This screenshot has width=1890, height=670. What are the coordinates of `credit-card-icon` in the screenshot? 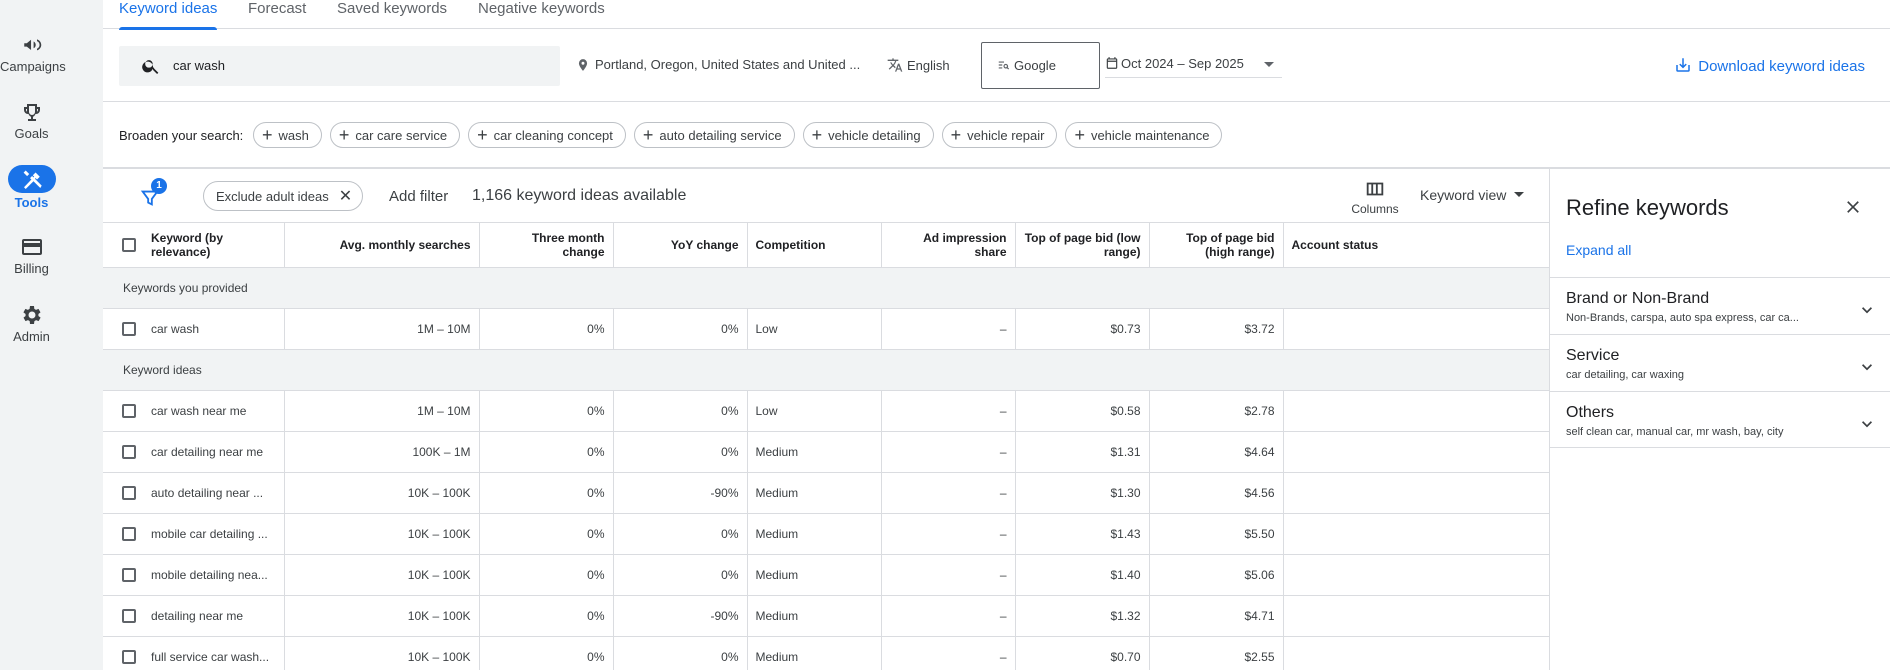 It's located at (31, 247).